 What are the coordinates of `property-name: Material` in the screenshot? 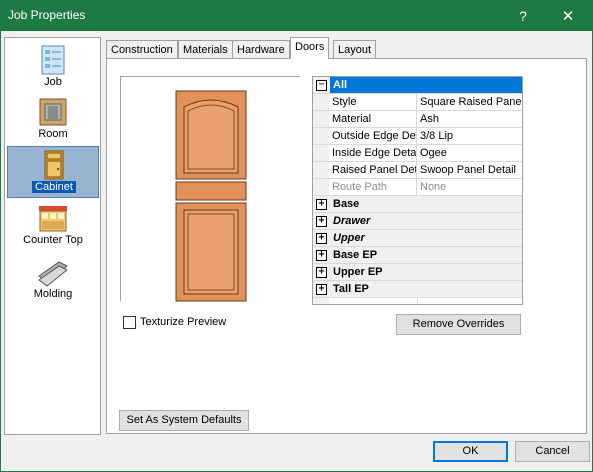 It's located at (373, 119).